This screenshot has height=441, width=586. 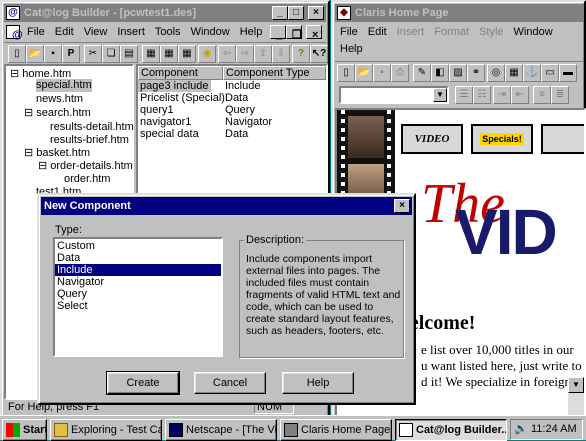 What do you see at coordinates (346, 73) in the screenshot?
I see `claris-new-icon: ▯` at bounding box center [346, 73].